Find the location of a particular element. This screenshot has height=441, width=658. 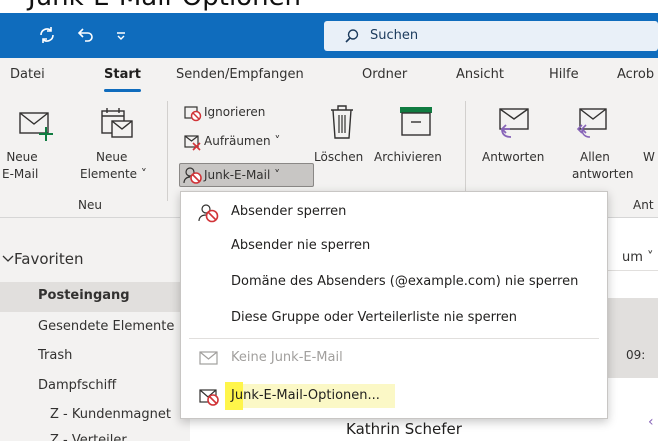

trash-icon is located at coordinates (342, 122).